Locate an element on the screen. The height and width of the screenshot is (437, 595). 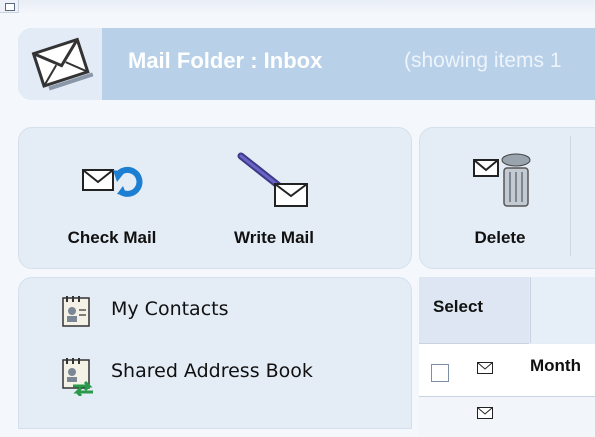
select-header-label: Select is located at coordinates (458, 306).